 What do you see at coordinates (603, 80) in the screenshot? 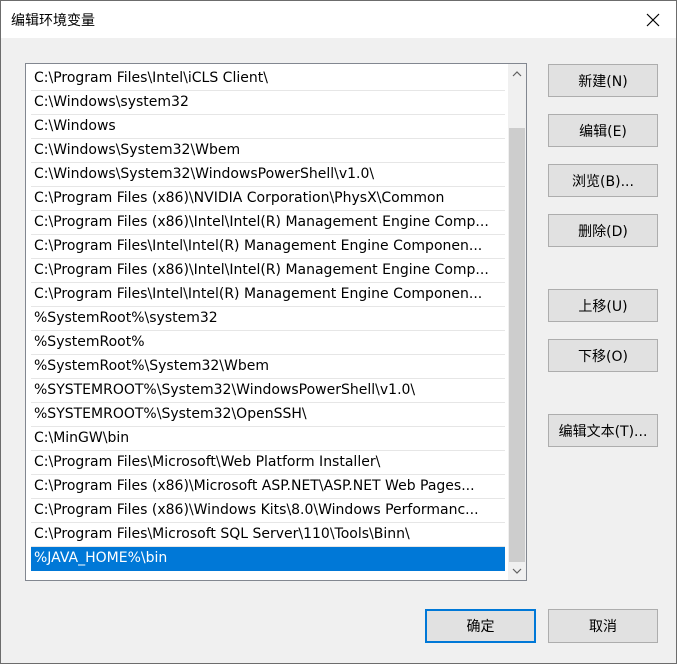
I see `new-button: 新建(N)` at bounding box center [603, 80].